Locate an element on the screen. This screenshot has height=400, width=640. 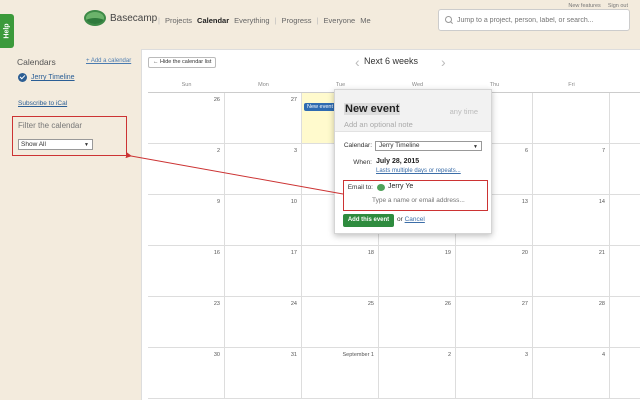
basecamp-logo-icon is located at coordinates (95, 18).